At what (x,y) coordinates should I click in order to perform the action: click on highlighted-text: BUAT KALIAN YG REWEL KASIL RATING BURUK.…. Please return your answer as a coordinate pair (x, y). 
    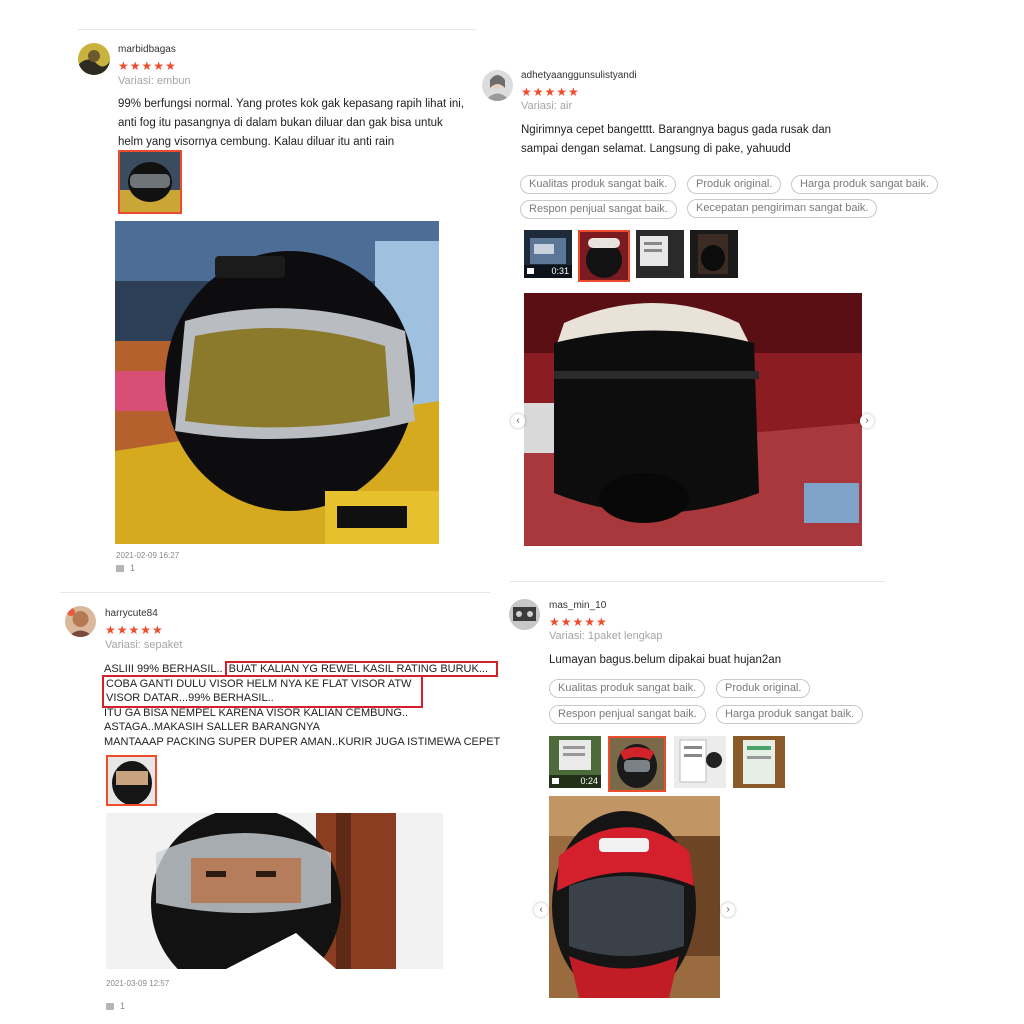
    Looking at the image, I should click on (361, 669).